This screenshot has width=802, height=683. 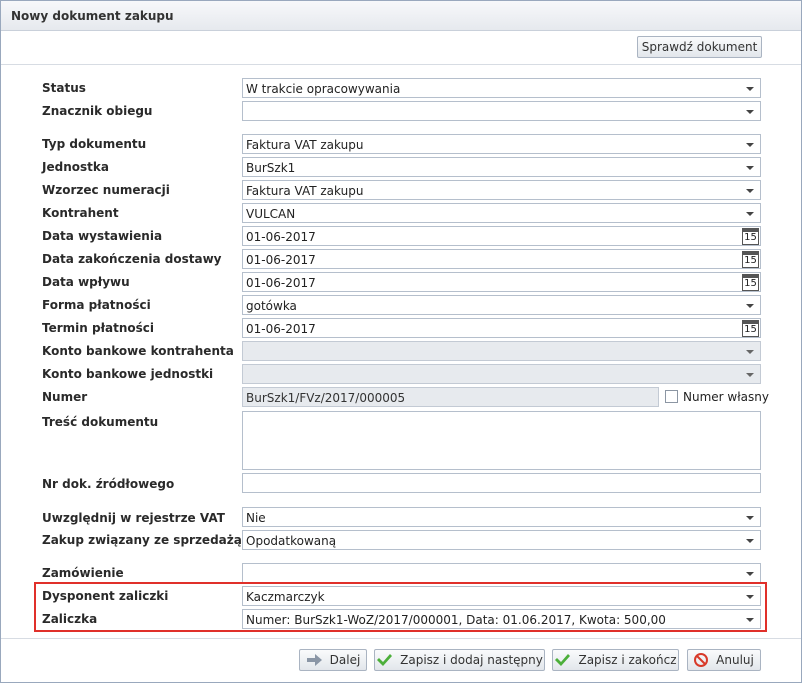 I want to click on konto-kontrahenta-select, so click(x=501, y=351).